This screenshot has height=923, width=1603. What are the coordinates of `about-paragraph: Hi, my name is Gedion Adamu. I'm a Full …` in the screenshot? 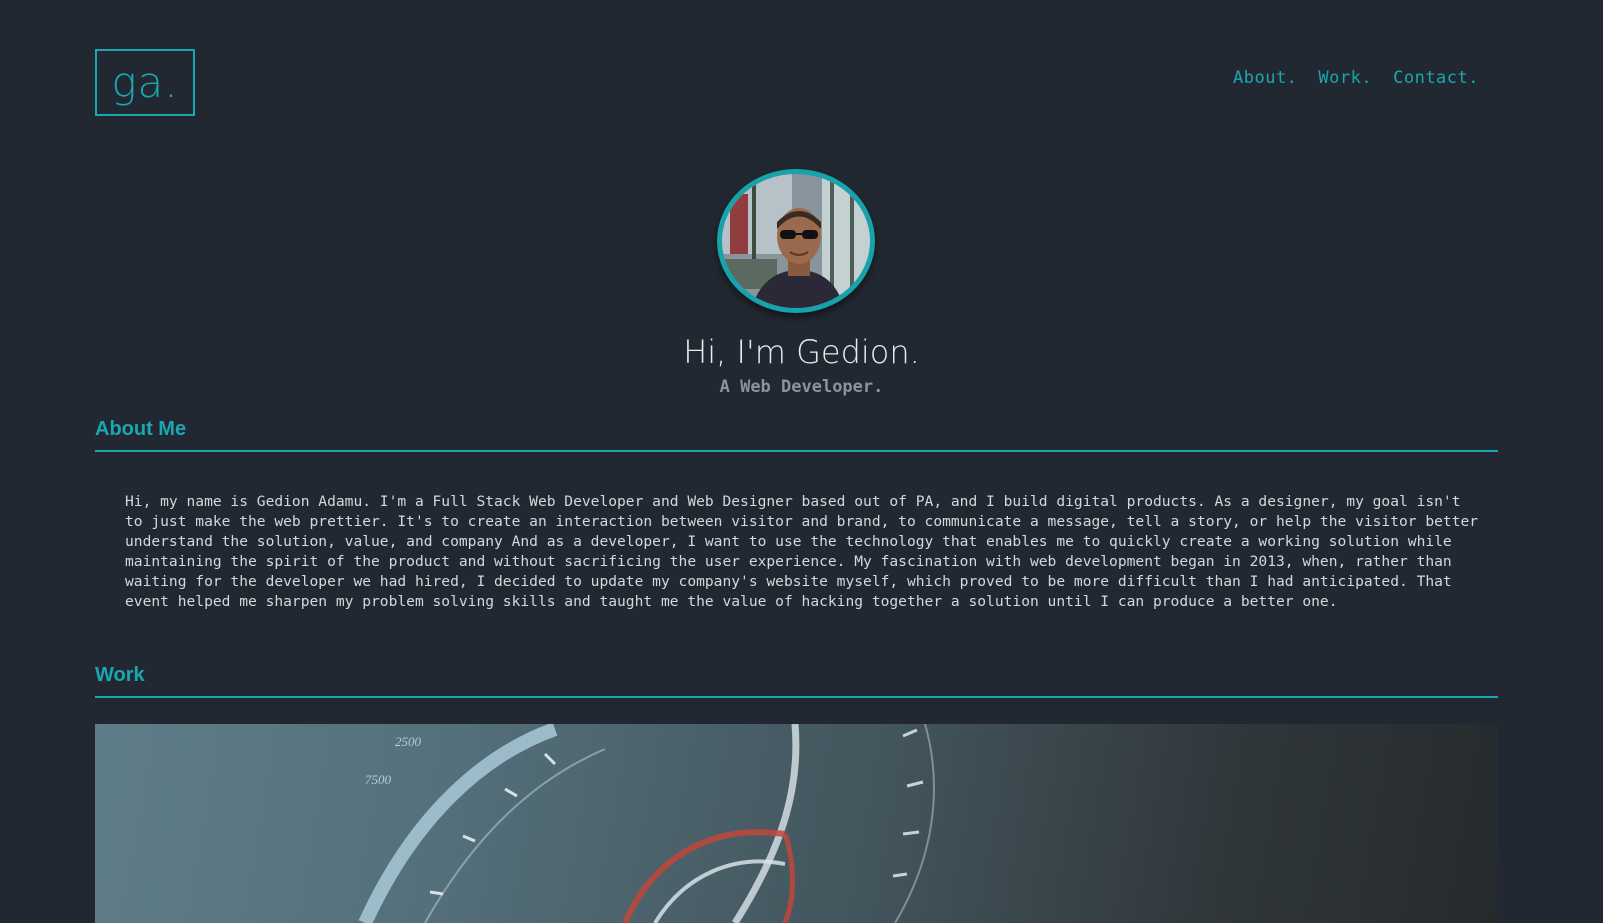 It's located at (802, 551).